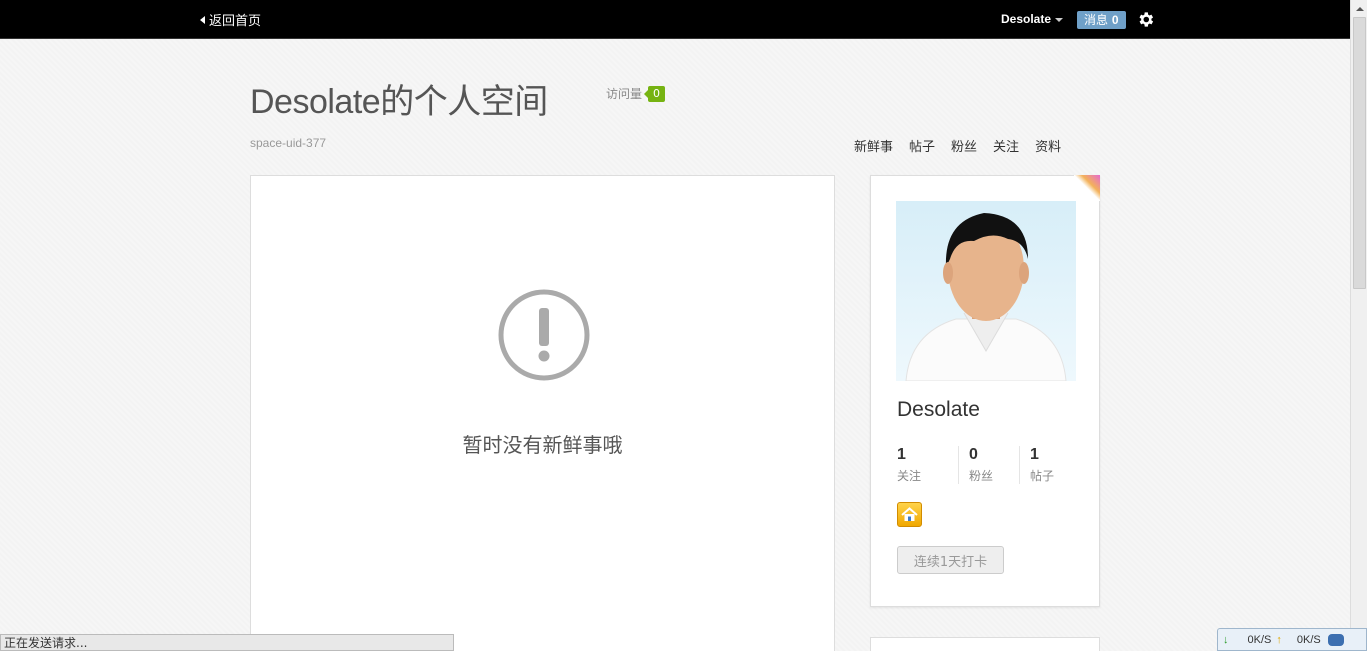 The height and width of the screenshot is (651, 1367). What do you see at coordinates (1059, 20) in the screenshot?
I see `caret-down-icon` at bounding box center [1059, 20].